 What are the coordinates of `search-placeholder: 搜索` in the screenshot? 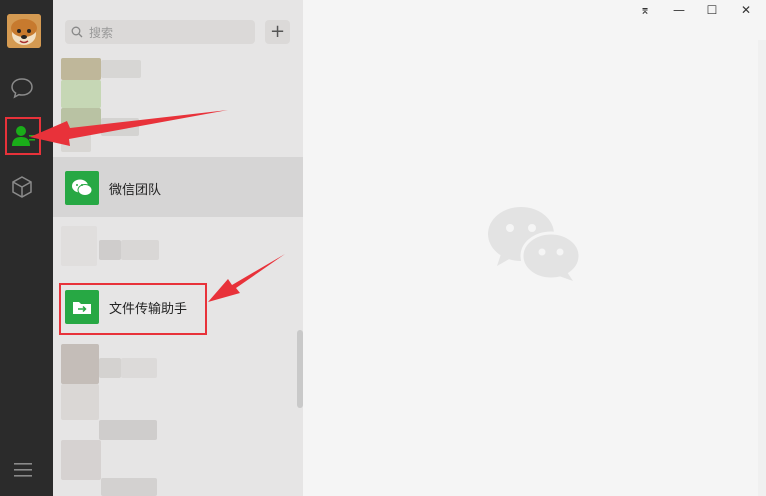 It's located at (101, 33).